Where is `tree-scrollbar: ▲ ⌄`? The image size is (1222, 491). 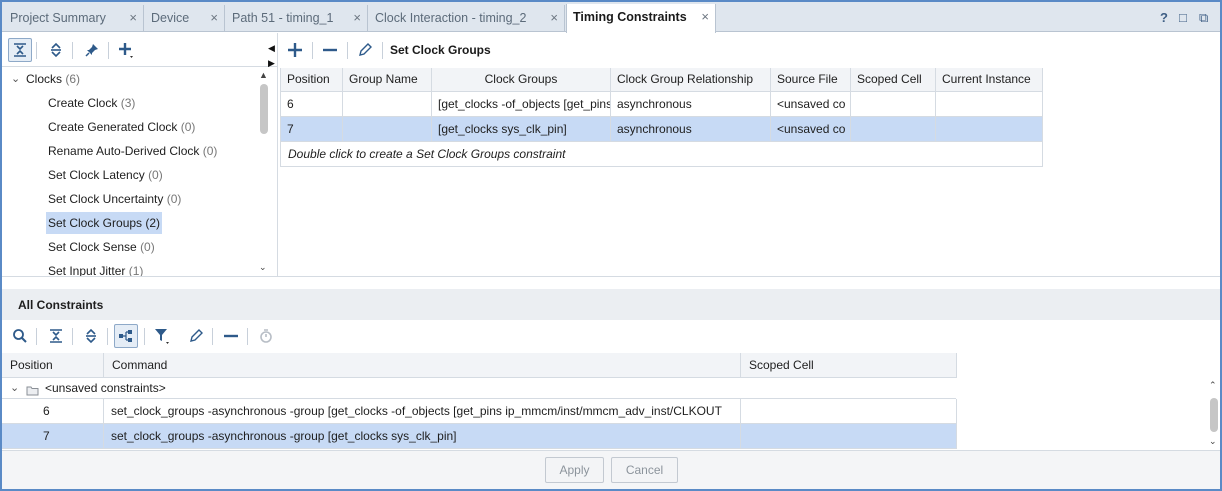 tree-scrollbar: ▲ ⌄ is located at coordinates (264, 172).